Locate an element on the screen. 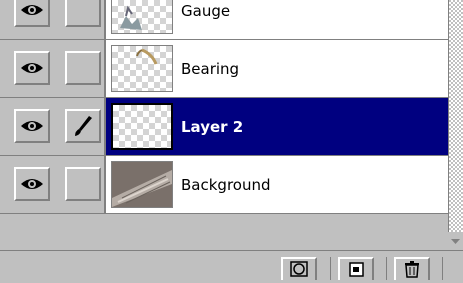 The image size is (463, 283). layer-row-gauge: Gauge is located at coordinates (224, 20).